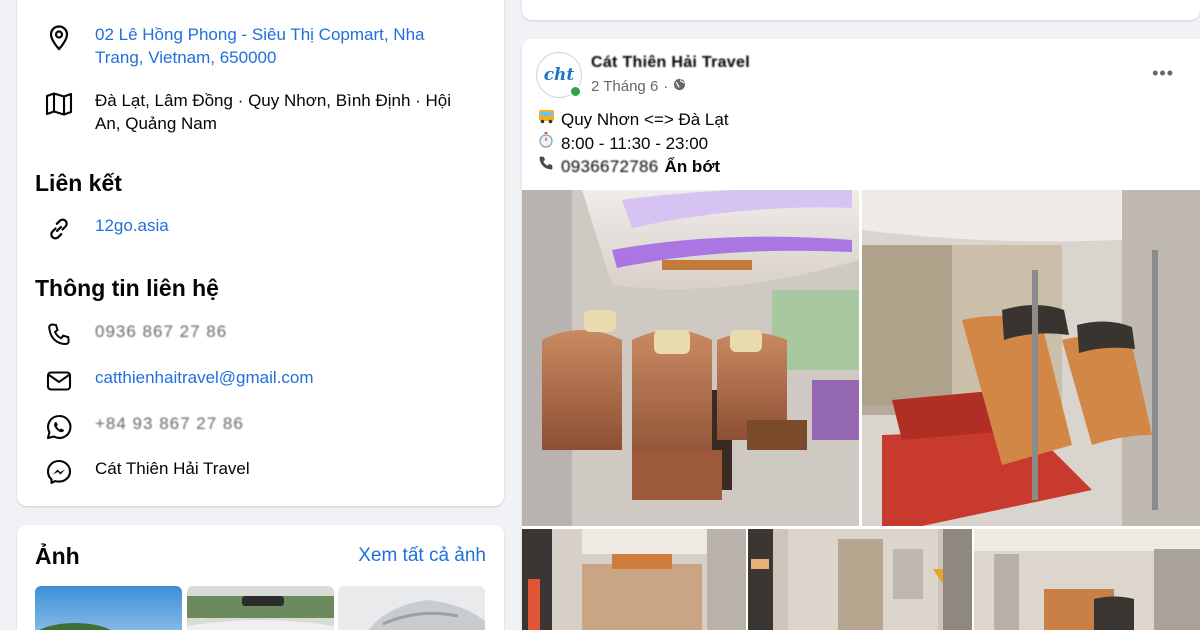 The image size is (1200, 630). What do you see at coordinates (670, 63) in the screenshot?
I see `page-name: Cát Thiên Hải Travel` at bounding box center [670, 63].